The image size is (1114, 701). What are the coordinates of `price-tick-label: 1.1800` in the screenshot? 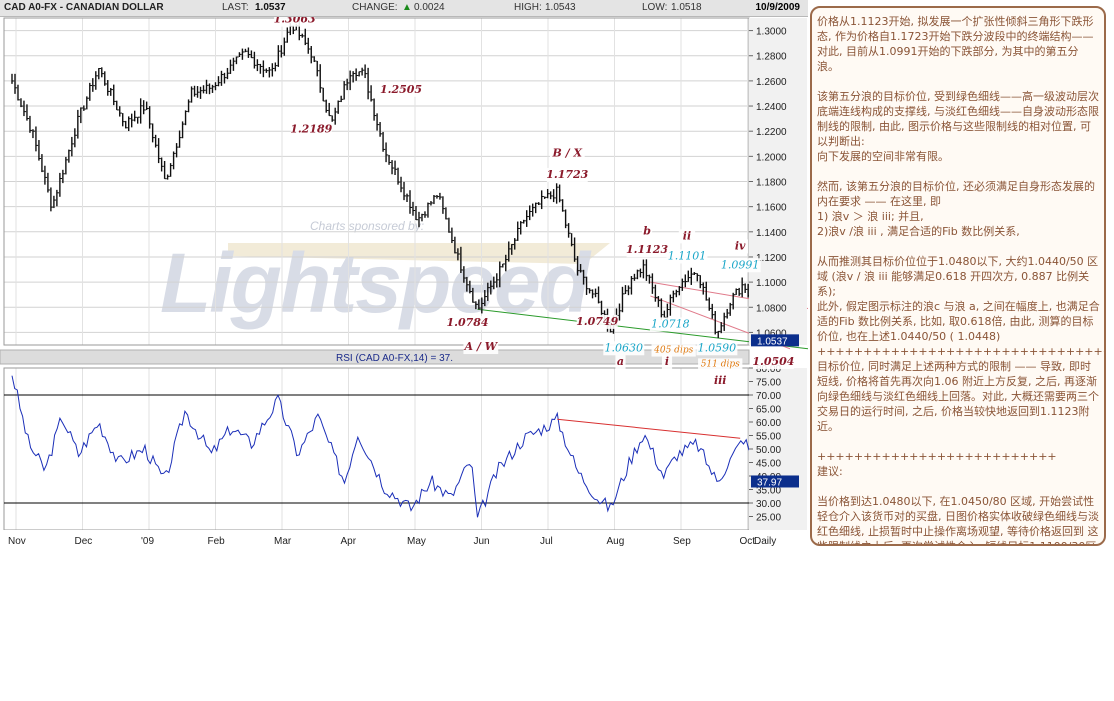 It's located at (771, 183).